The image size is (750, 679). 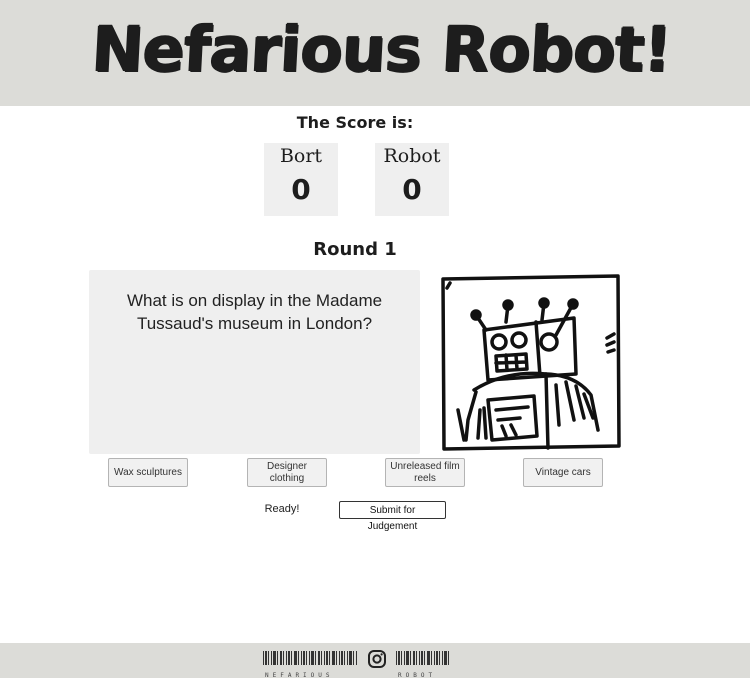 I want to click on status-text: Ready!, so click(x=282, y=509).